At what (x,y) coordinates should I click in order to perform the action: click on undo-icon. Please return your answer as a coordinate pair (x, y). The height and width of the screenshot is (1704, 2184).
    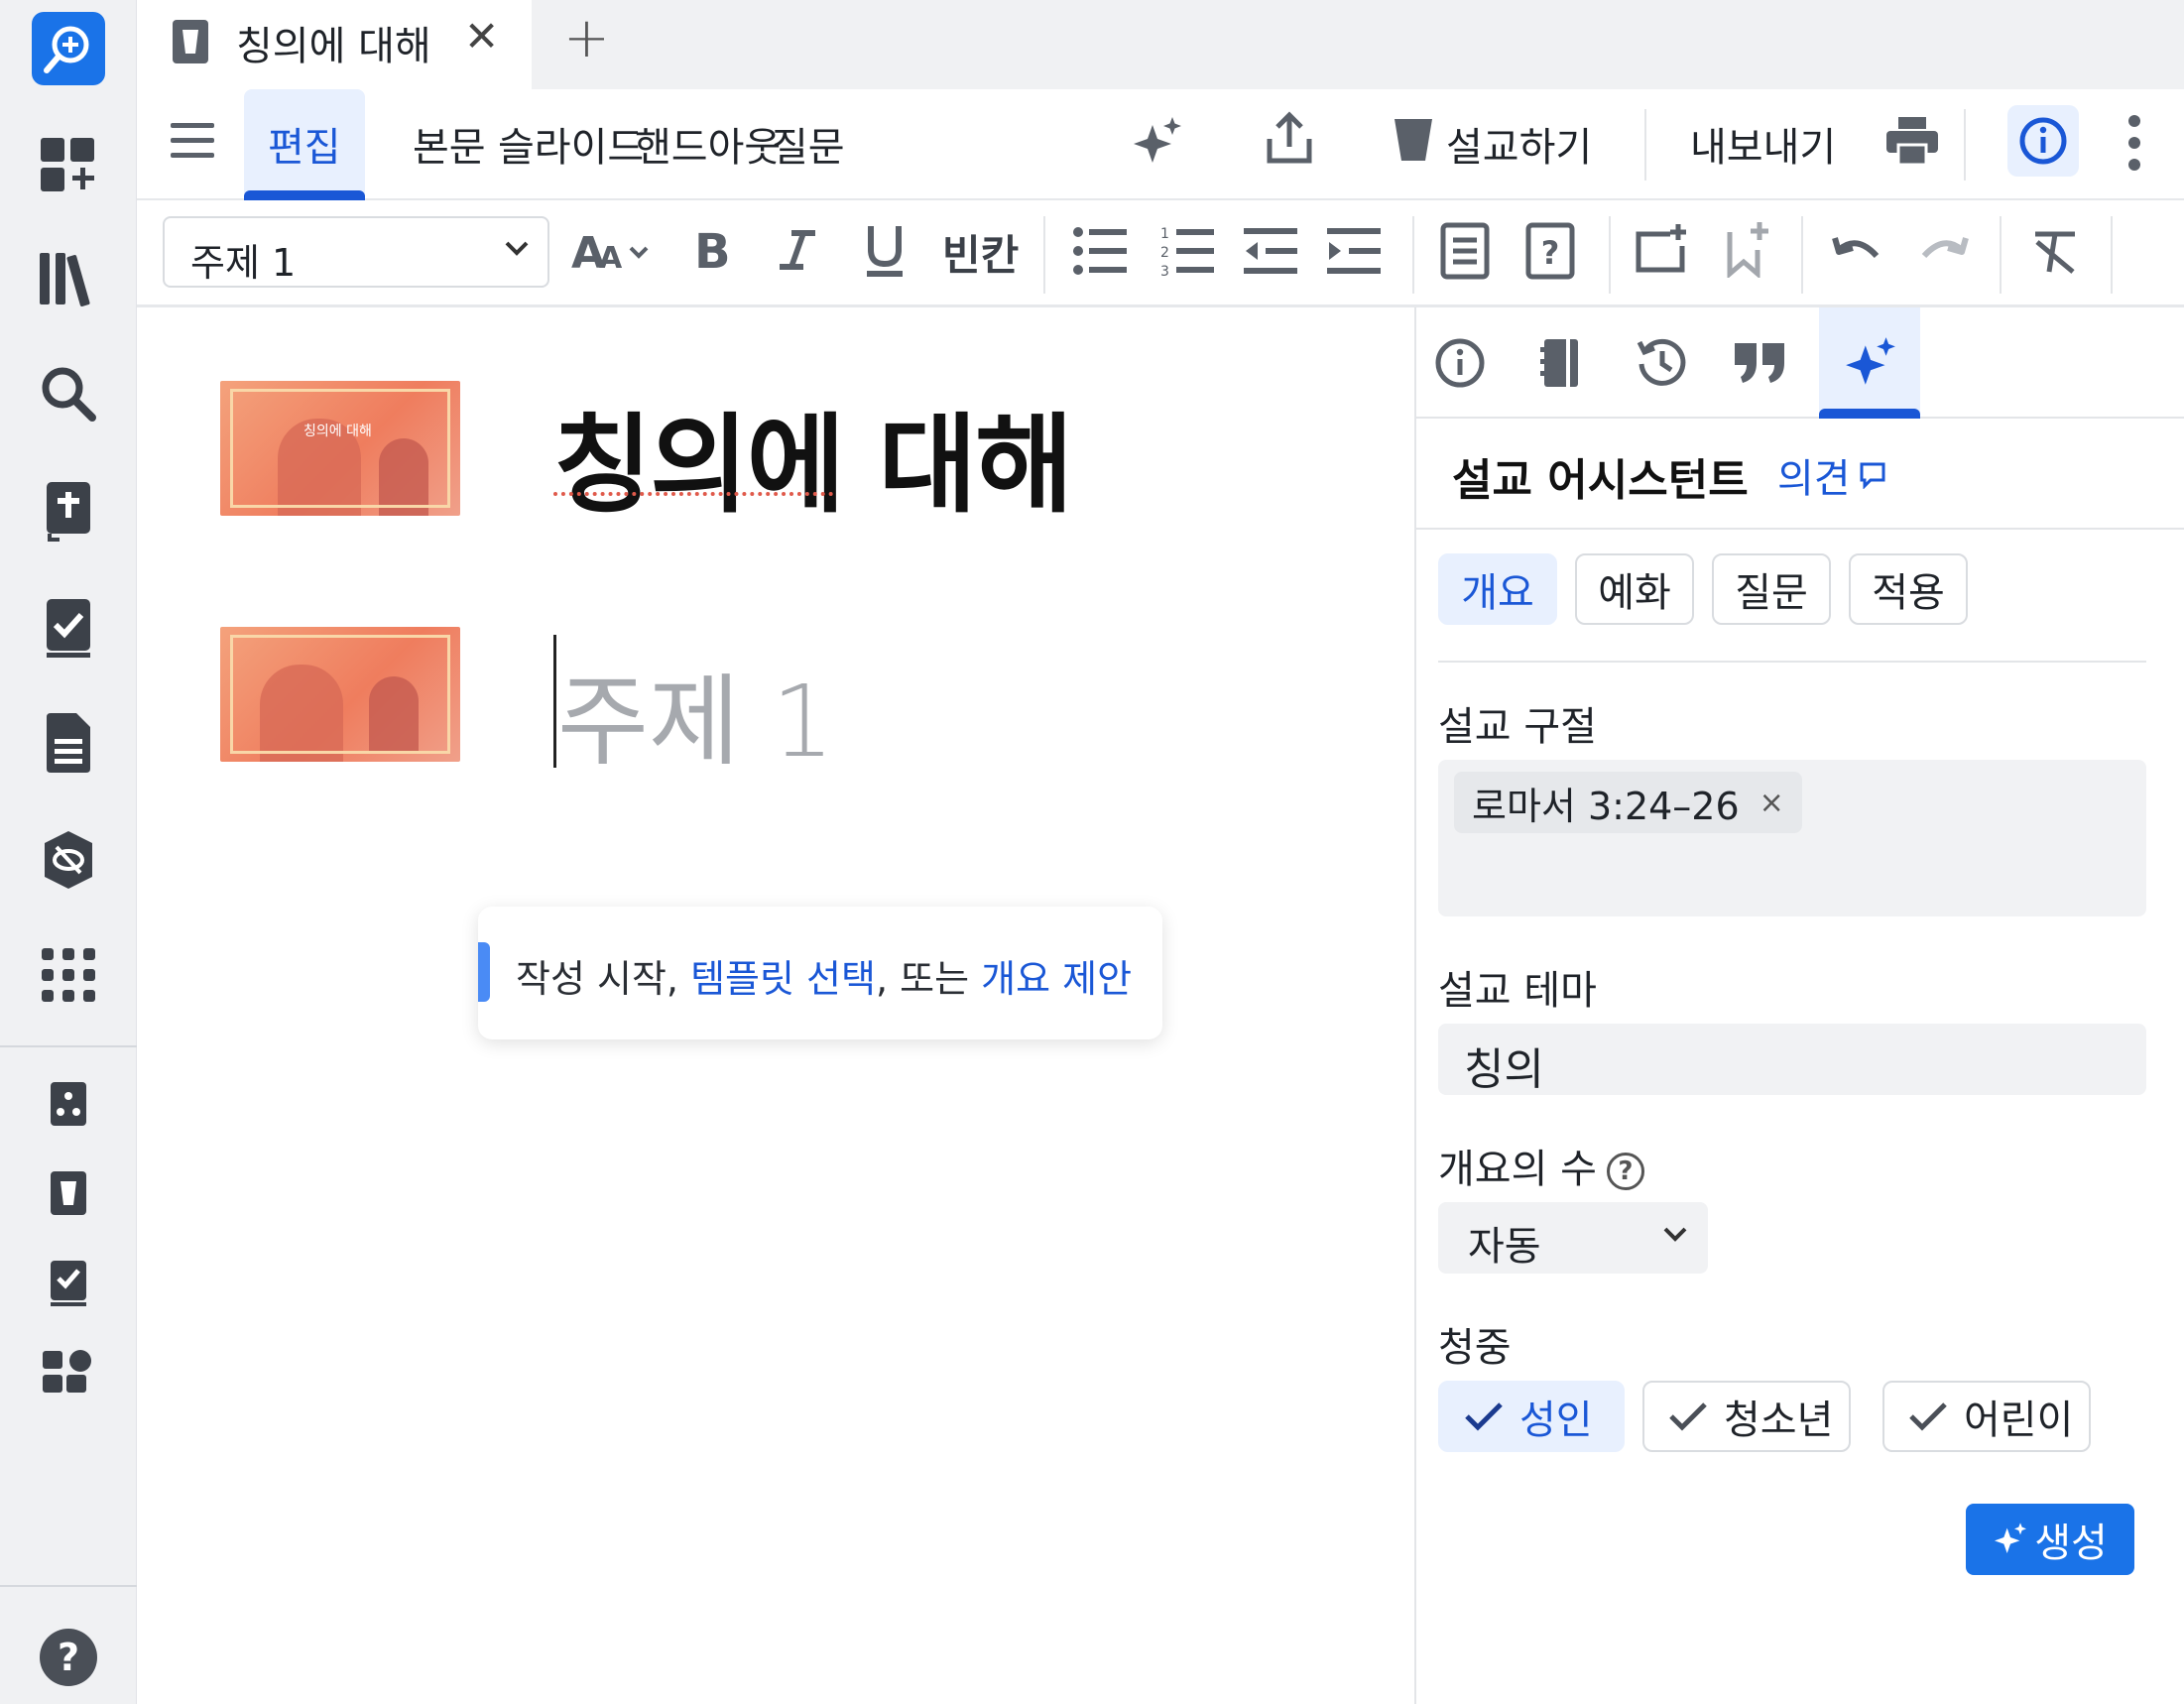
    Looking at the image, I should click on (1856, 252).